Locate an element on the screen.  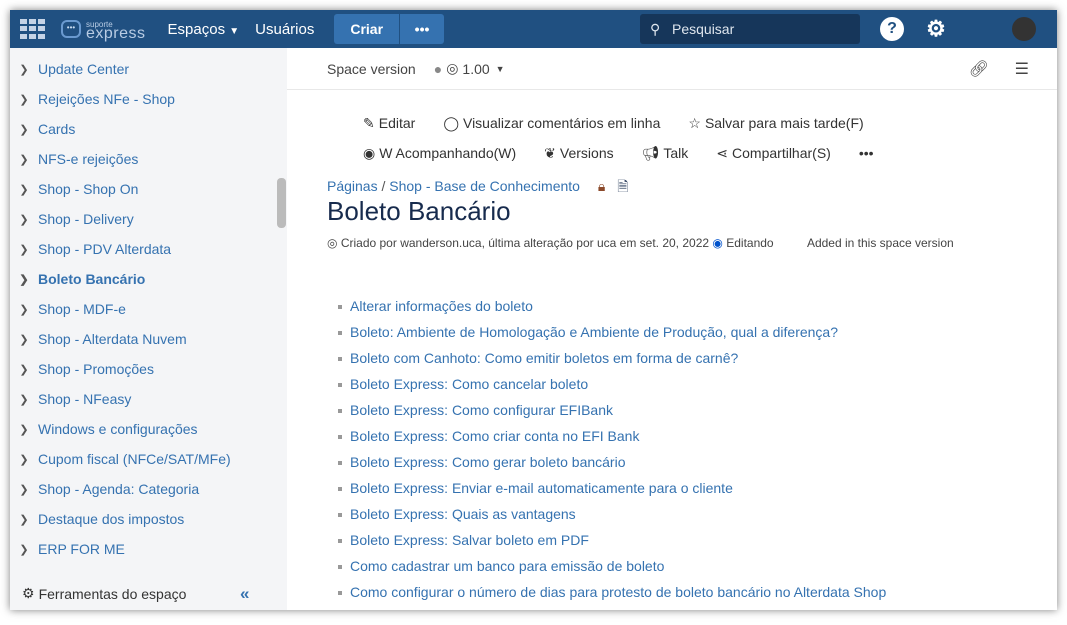
collapse-sidebar-button: « is located at coordinates (244, 594).